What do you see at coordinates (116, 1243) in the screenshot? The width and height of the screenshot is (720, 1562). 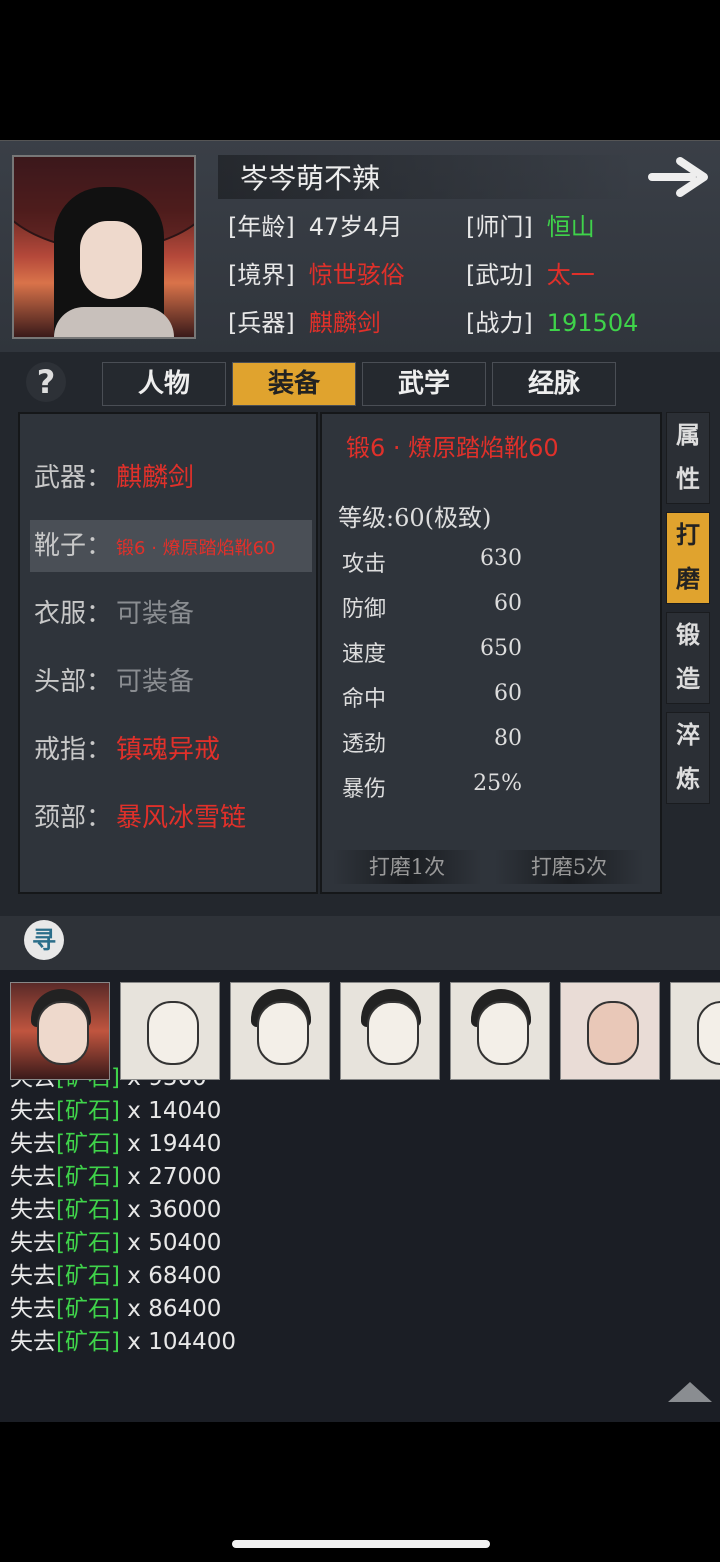 I see `log-line: 失去[矿石] x 50400` at bounding box center [116, 1243].